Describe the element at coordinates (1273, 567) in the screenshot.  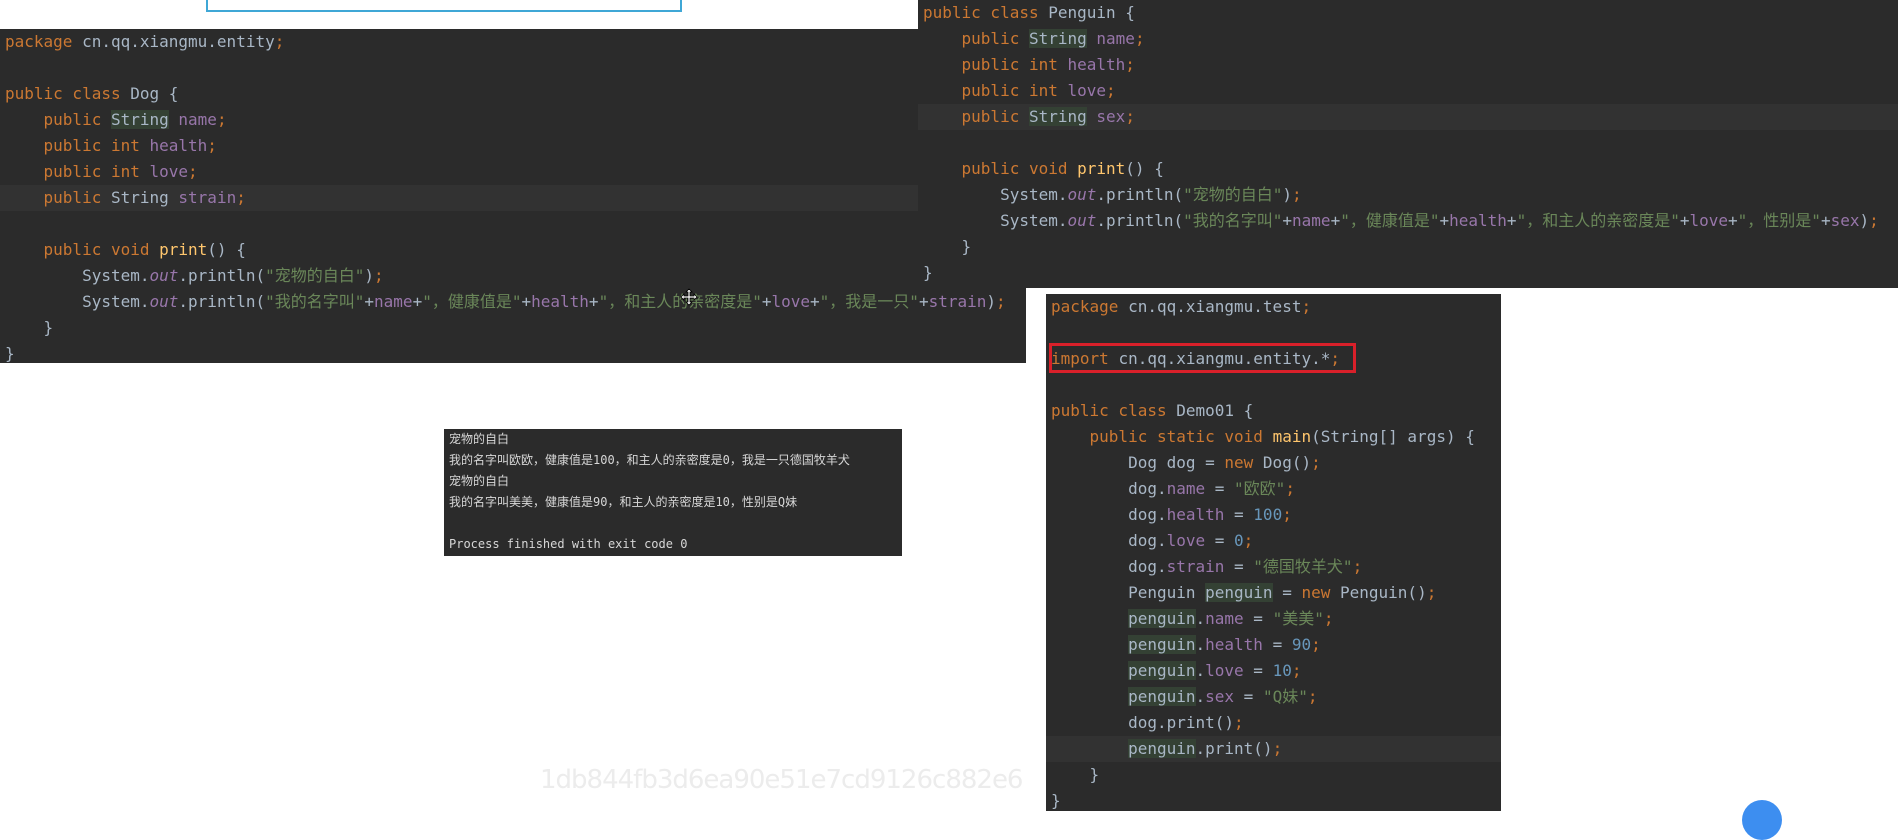
I see `code-line: dog.strain = "德国牧羊犬";` at that location.